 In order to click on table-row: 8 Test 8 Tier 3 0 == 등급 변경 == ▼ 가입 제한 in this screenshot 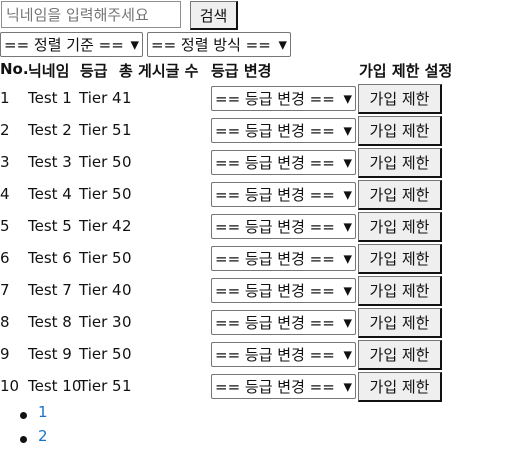, I will do `click(261, 323)`.